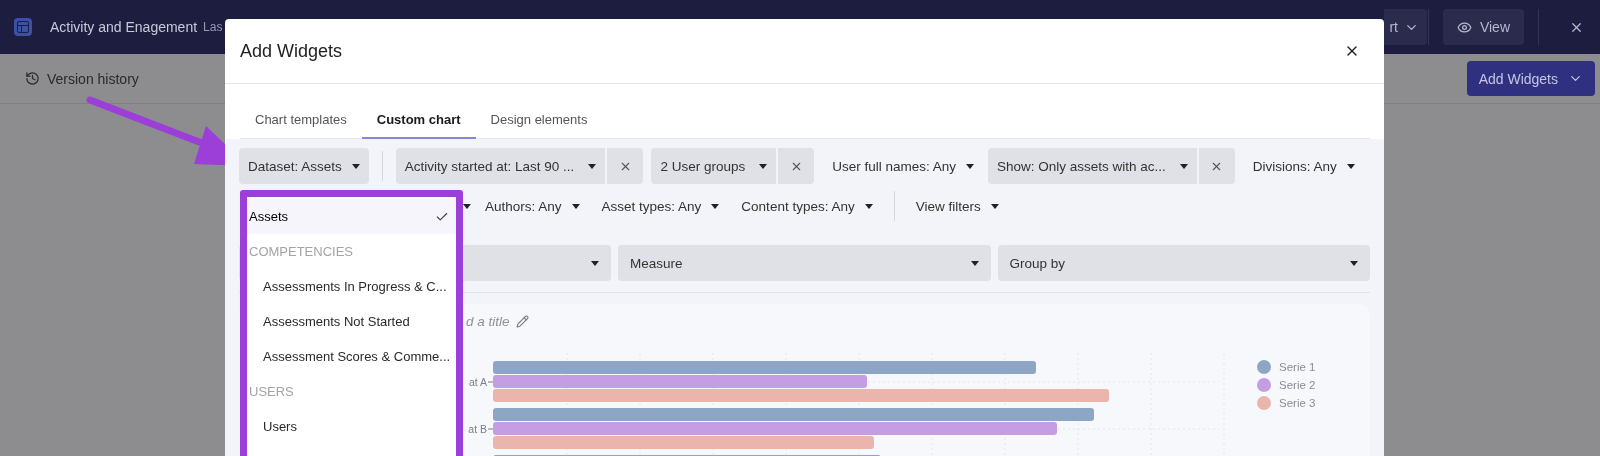 This screenshot has height=456, width=1600. Describe the element at coordinates (301, 252) in the screenshot. I see `menu-section-header: COMPETENCIES` at that location.